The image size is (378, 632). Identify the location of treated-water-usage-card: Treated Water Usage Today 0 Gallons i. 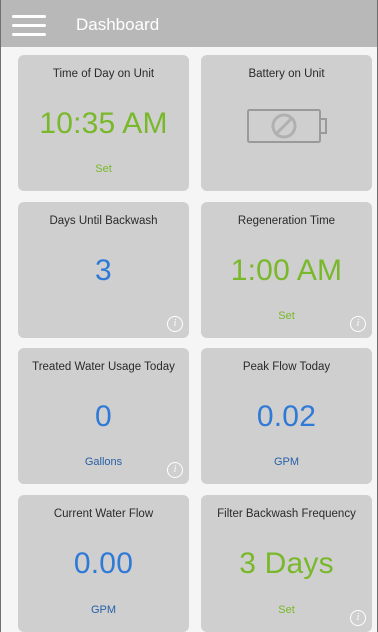
(103, 416).